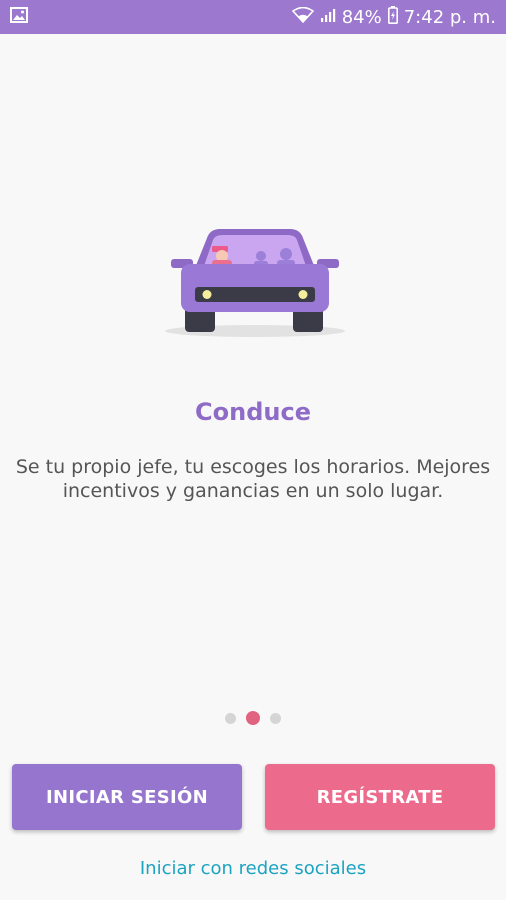  I want to click on gallery-icon, so click(19, 17).